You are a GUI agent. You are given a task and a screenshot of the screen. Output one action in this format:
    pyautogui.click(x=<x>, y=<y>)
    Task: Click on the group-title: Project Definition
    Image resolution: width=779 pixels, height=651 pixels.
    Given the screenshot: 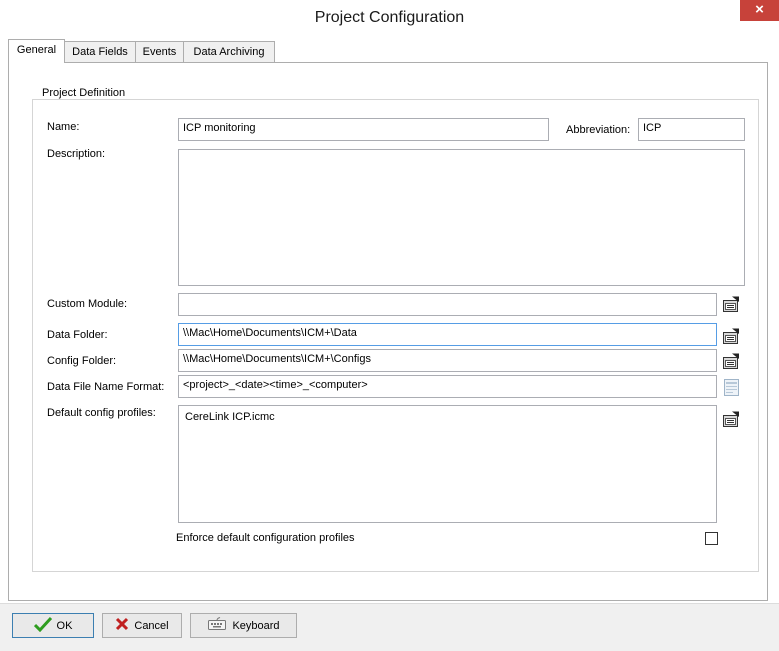 What is the action you would take?
    pyautogui.click(x=84, y=93)
    